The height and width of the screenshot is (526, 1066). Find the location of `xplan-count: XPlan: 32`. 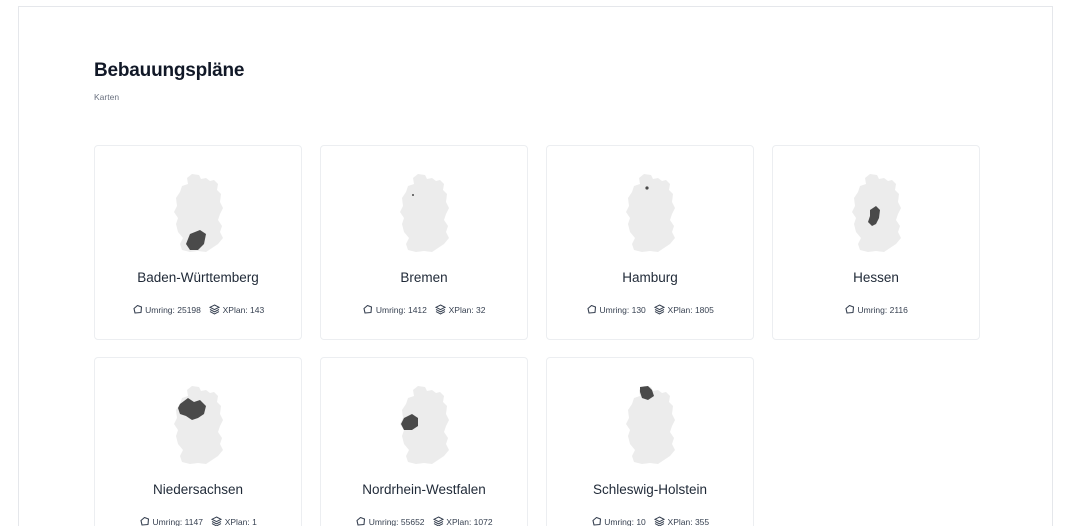

xplan-count: XPlan: 32 is located at coordinates (467, 309).